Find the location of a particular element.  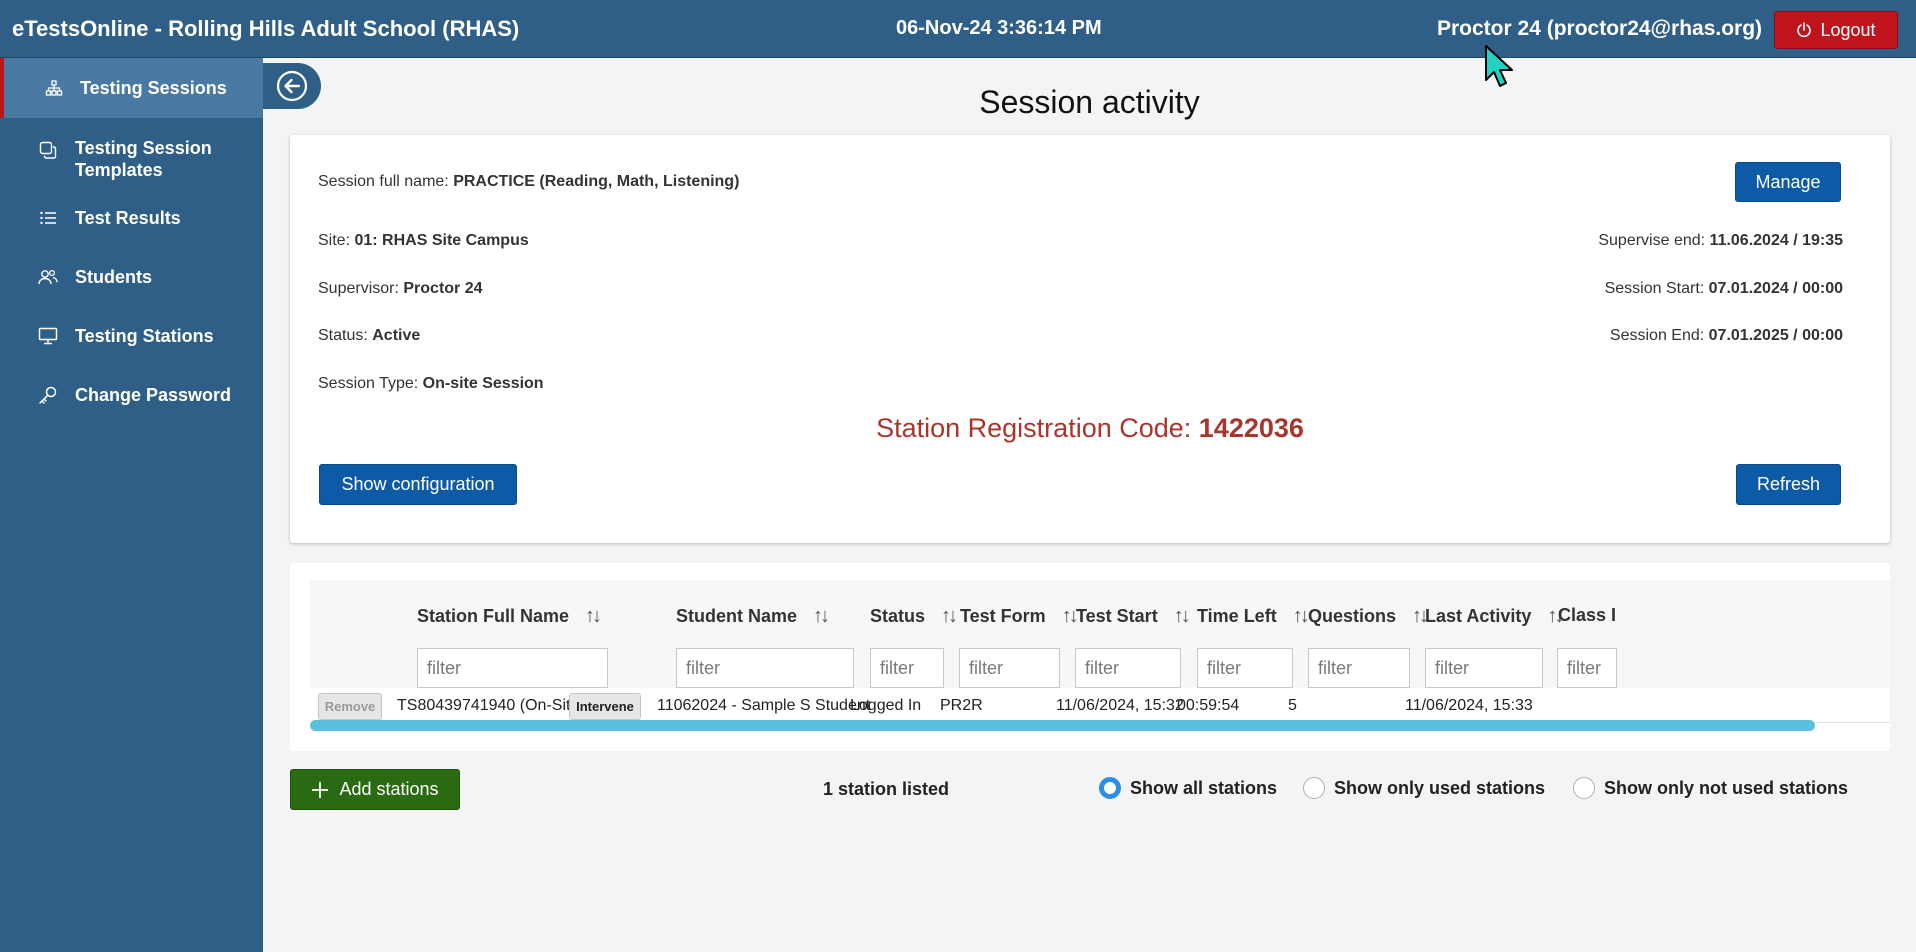

session-type: Session Type: On-site Session is located at coordinates (431, 384).